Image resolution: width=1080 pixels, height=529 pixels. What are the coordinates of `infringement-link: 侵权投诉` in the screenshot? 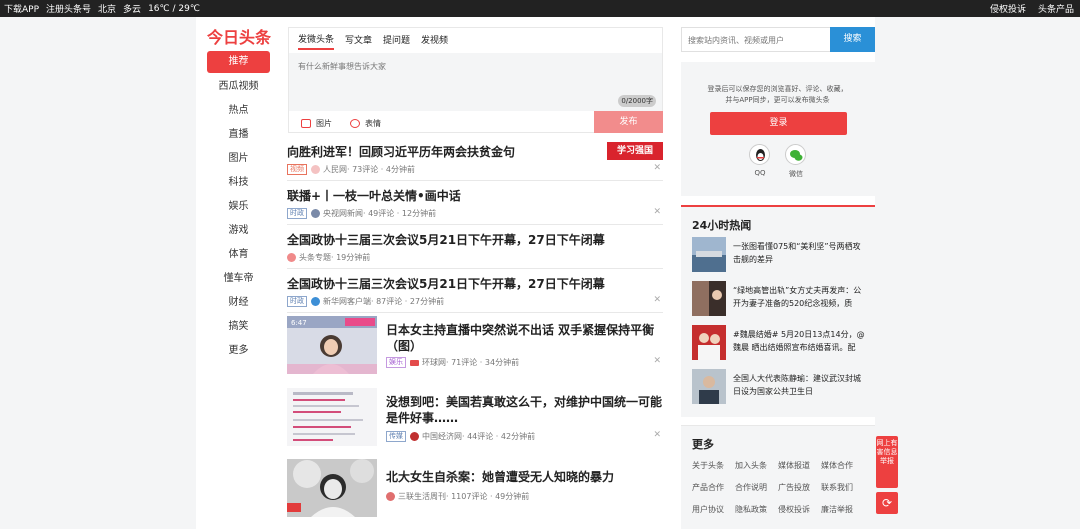 It's located at (1008, 8).